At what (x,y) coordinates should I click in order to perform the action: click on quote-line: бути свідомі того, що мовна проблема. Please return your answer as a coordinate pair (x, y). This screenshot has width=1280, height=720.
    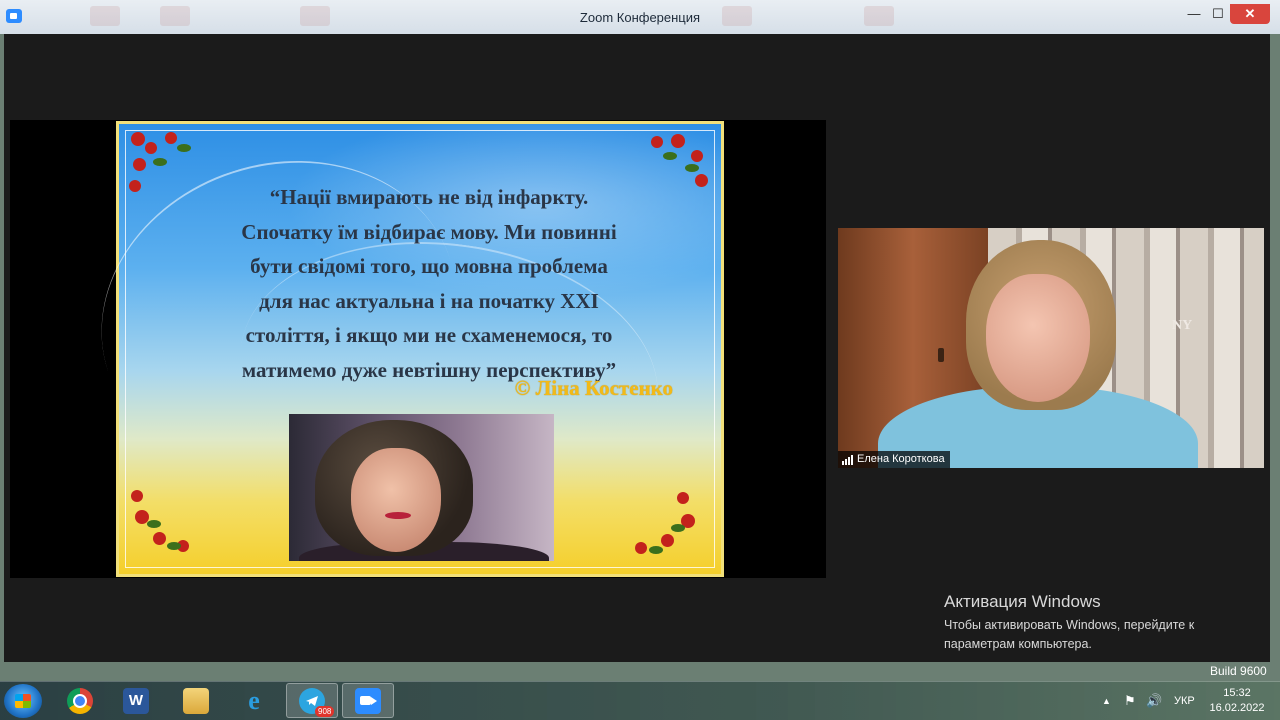
    Looking at the image, I should click on (429, 266).